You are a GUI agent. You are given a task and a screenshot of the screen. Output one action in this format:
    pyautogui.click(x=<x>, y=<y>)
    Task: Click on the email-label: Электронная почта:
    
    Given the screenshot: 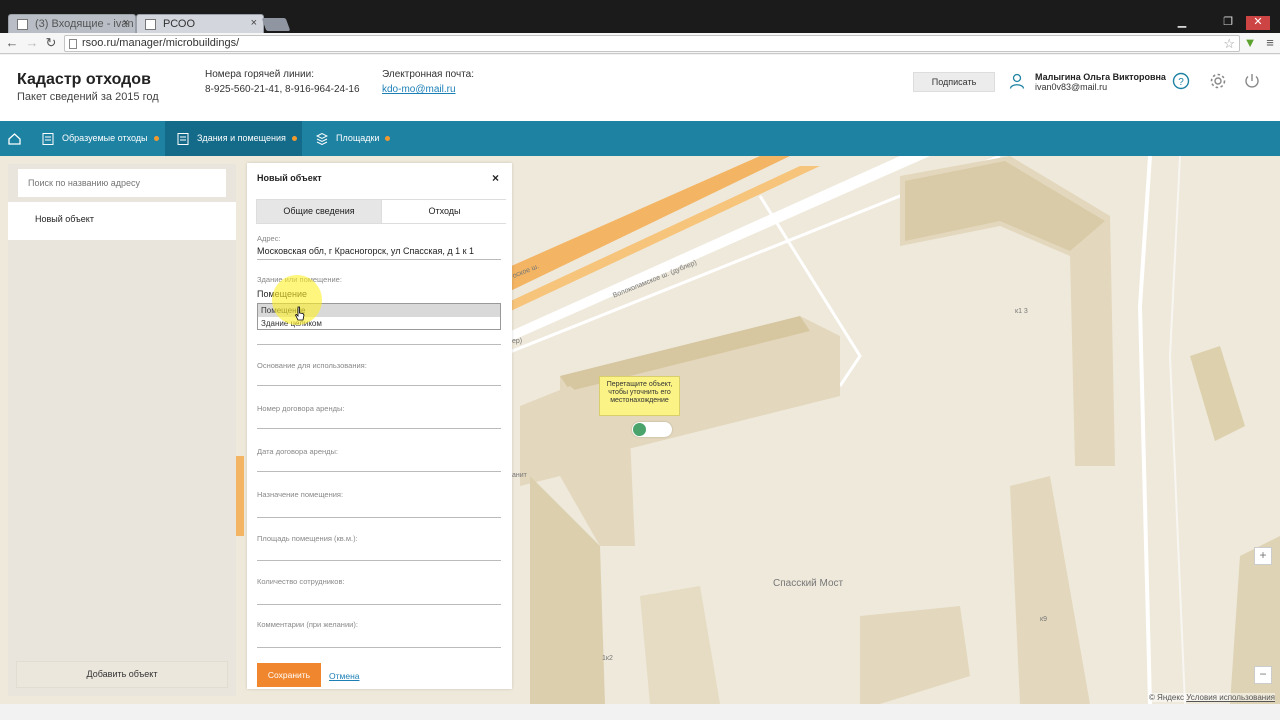 What is the action you would take?
    pyautogui.click(x=428, y=74)
    